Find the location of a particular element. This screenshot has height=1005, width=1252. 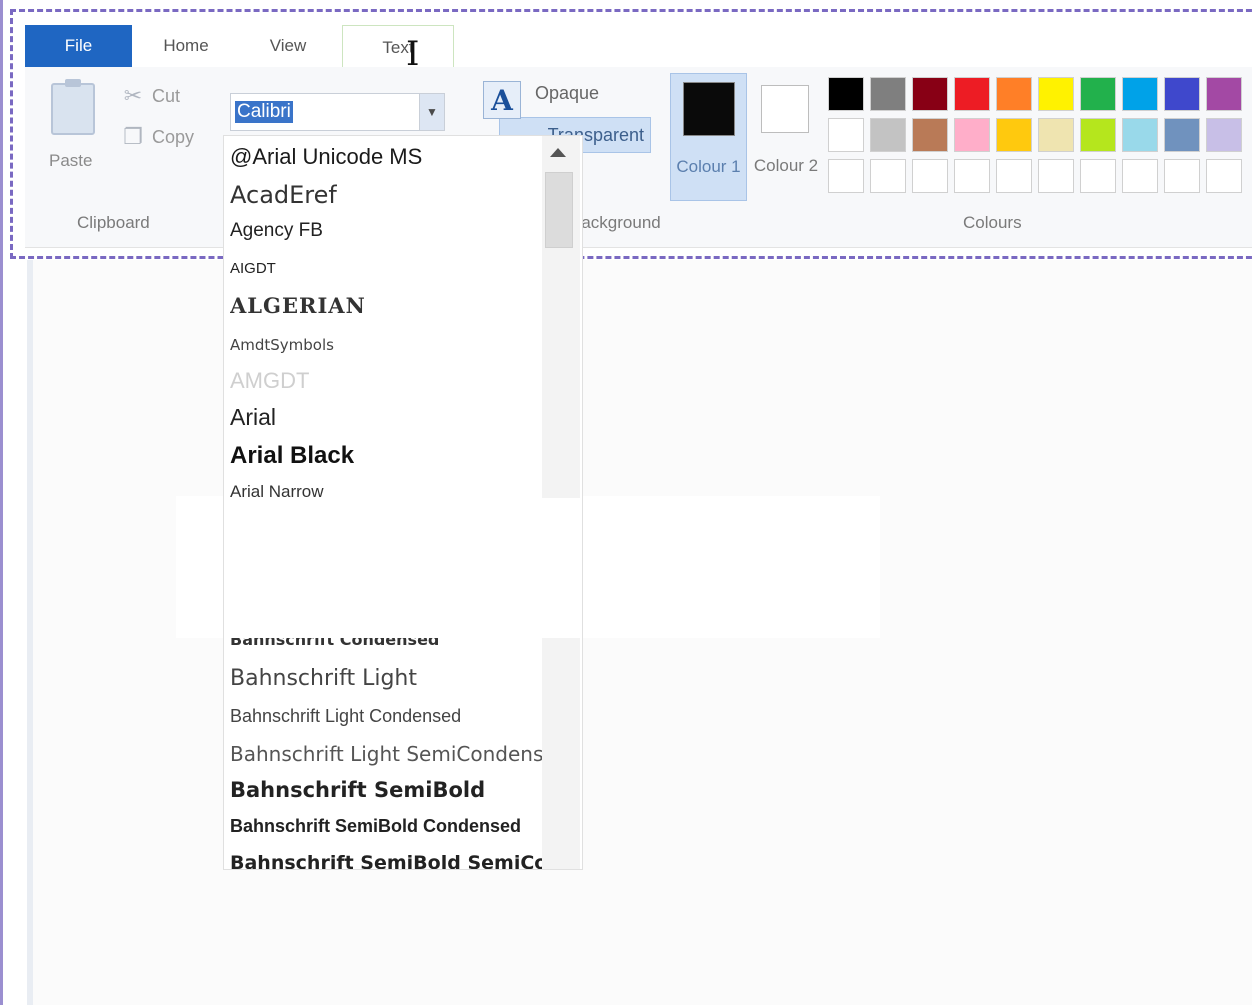

font-list-item: AIGDT is located at coordinates (253, 268).